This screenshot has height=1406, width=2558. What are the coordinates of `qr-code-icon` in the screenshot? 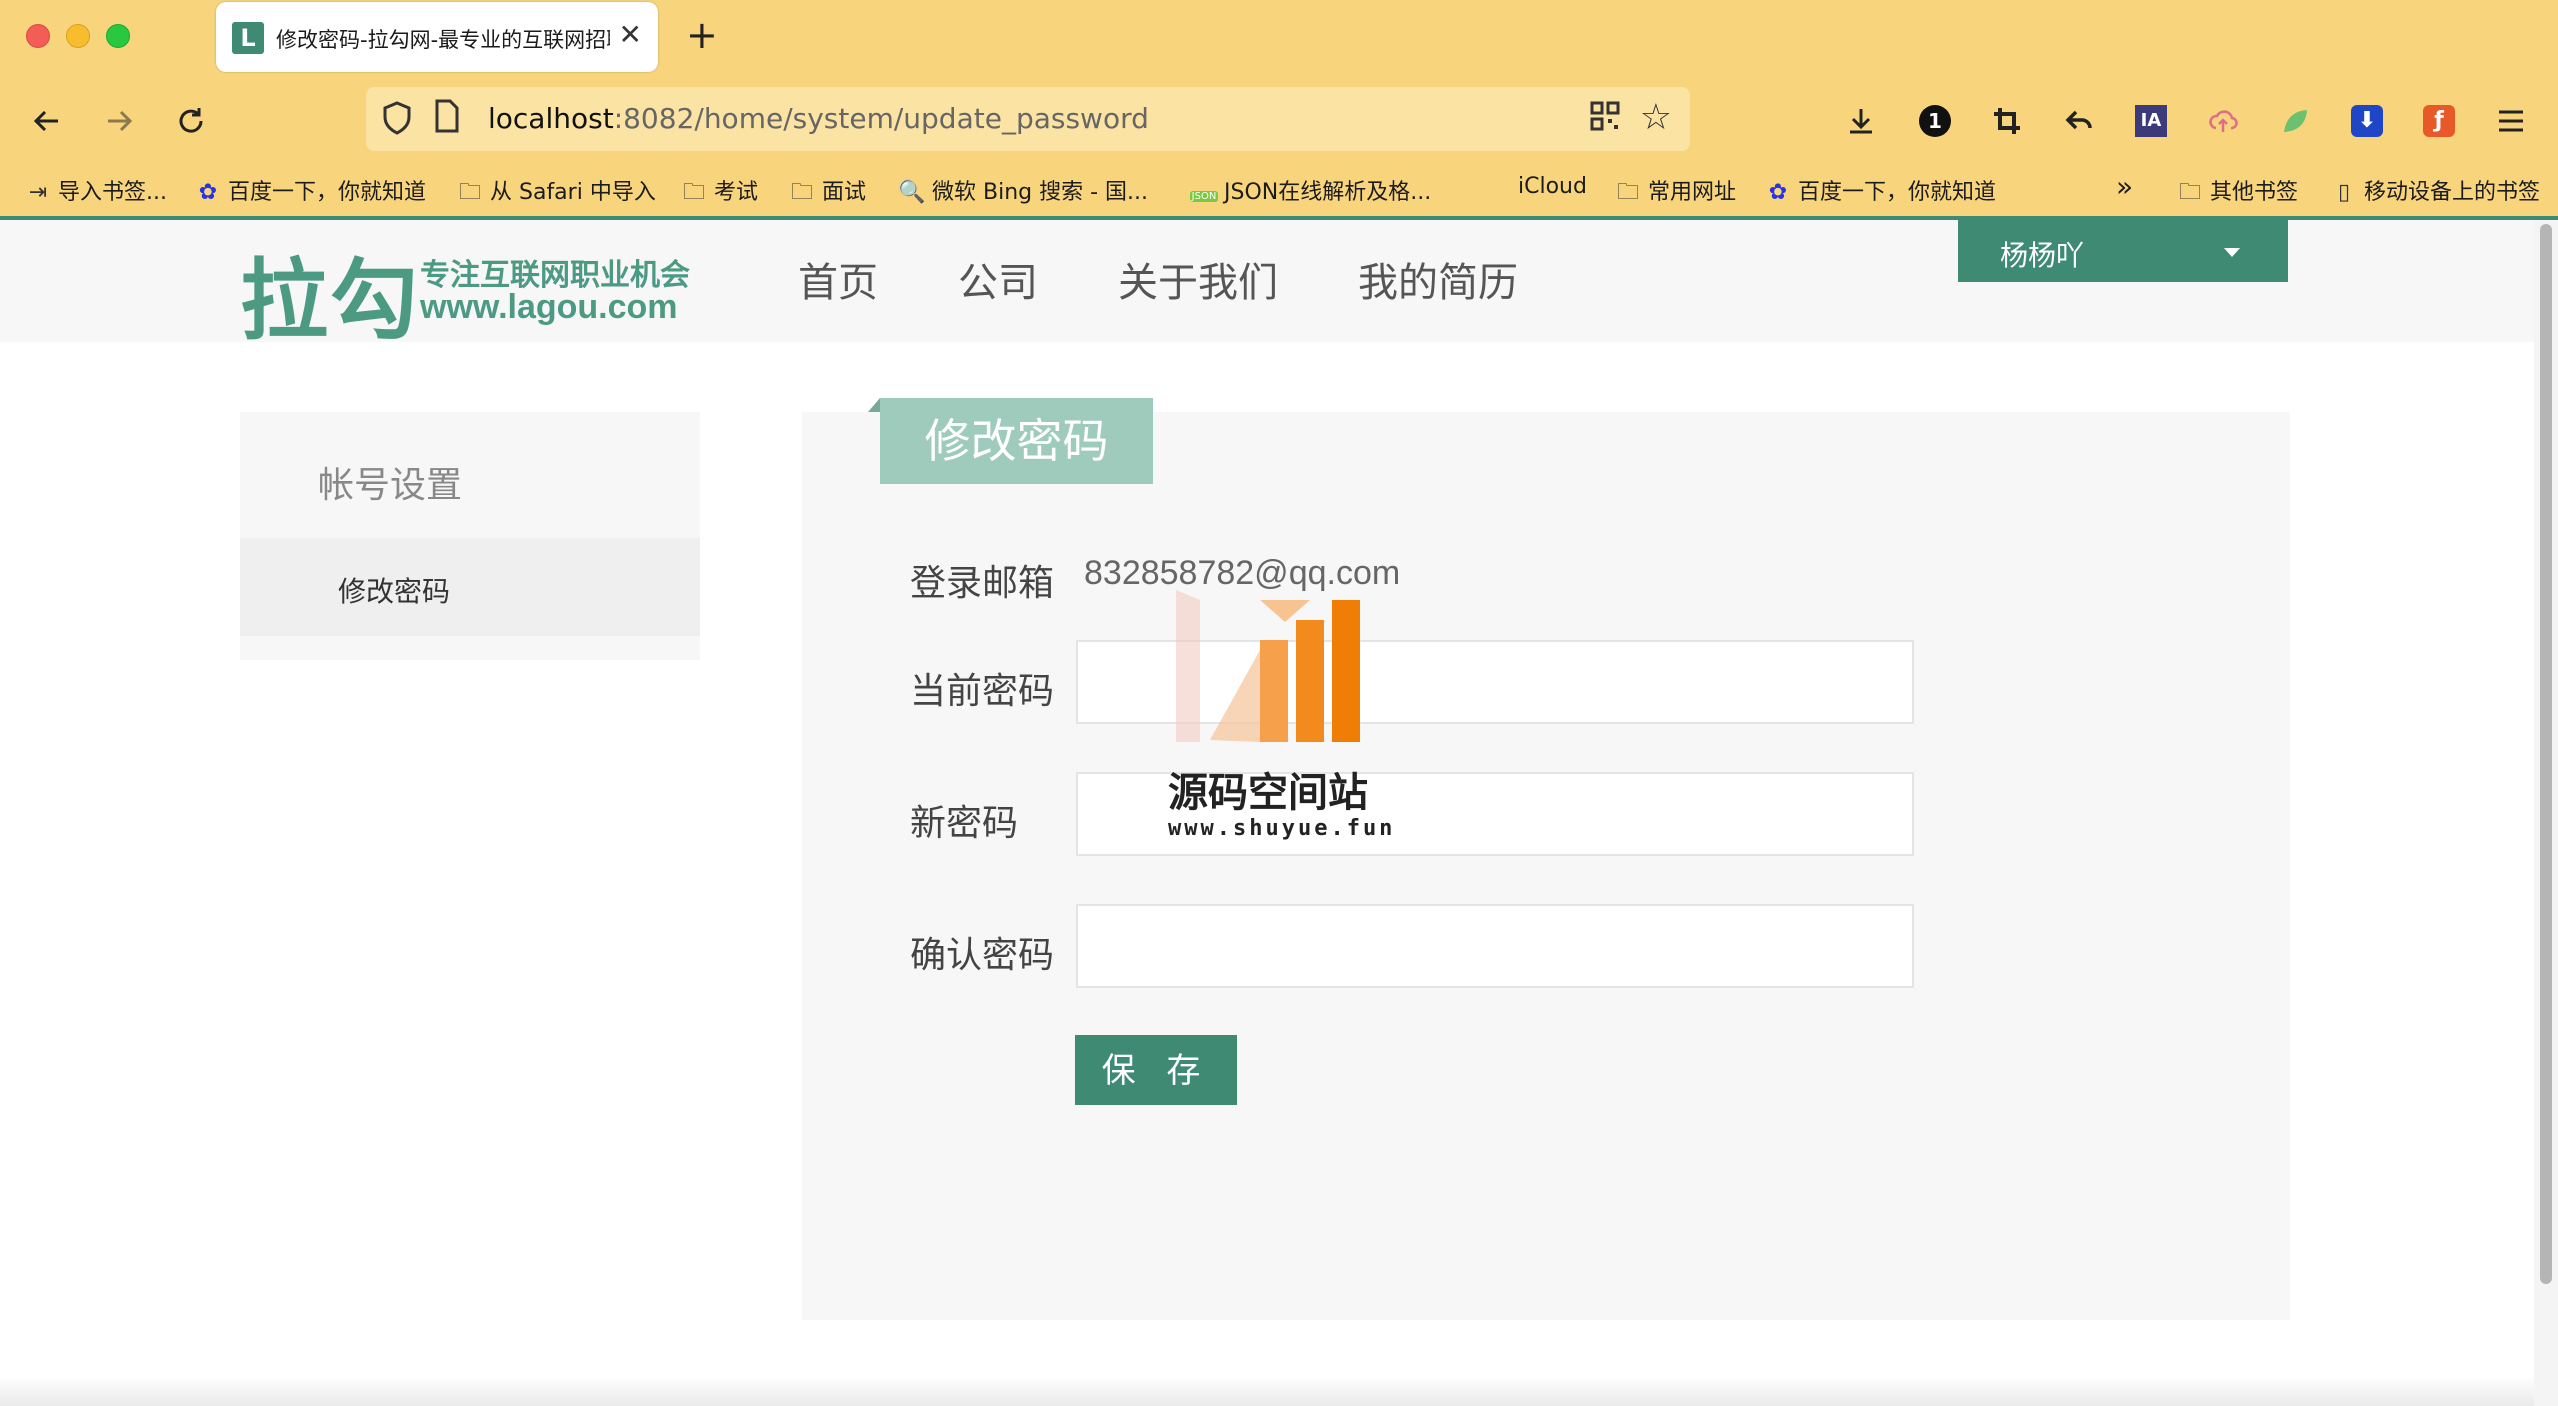 It's located at (1605, 120).